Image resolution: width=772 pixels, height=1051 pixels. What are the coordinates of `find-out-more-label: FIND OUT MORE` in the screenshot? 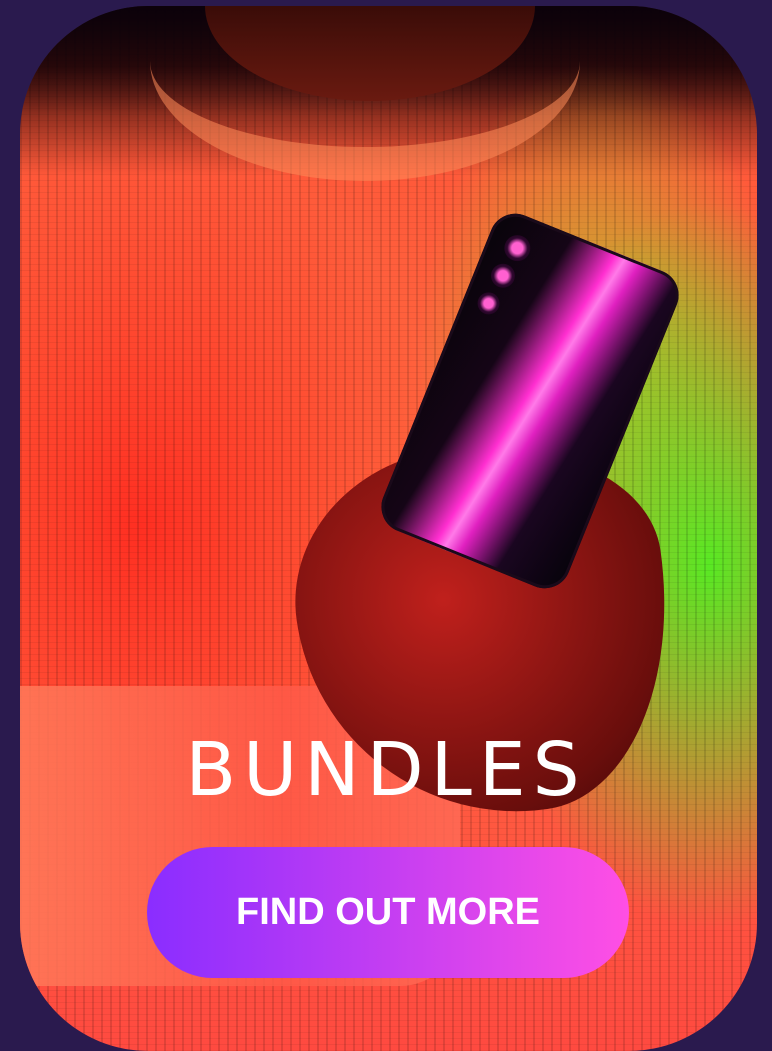 It's located at (388, 912).